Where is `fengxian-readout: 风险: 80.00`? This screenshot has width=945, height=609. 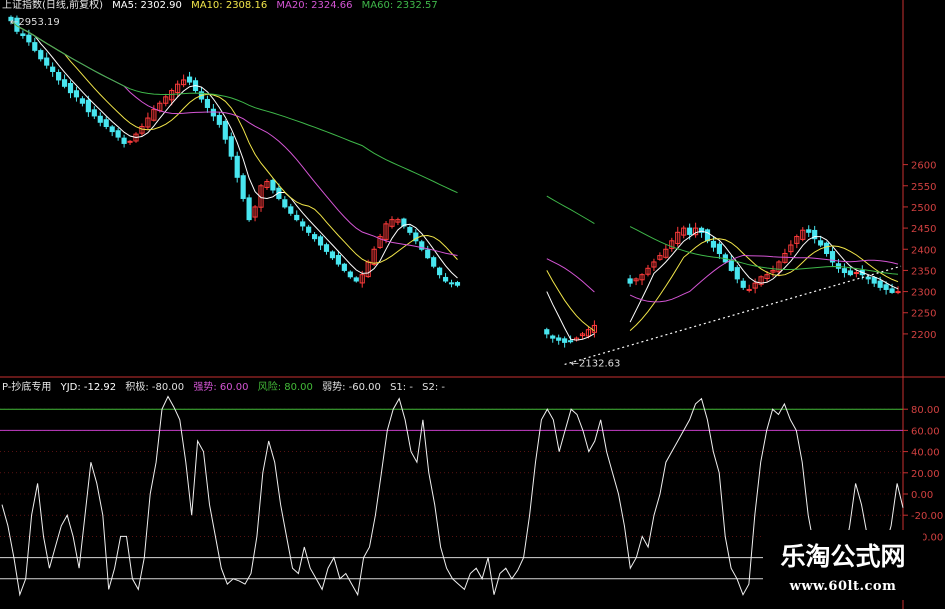 fengxian-readout: 风险: 80.00 is located at coordinates (285, 387).